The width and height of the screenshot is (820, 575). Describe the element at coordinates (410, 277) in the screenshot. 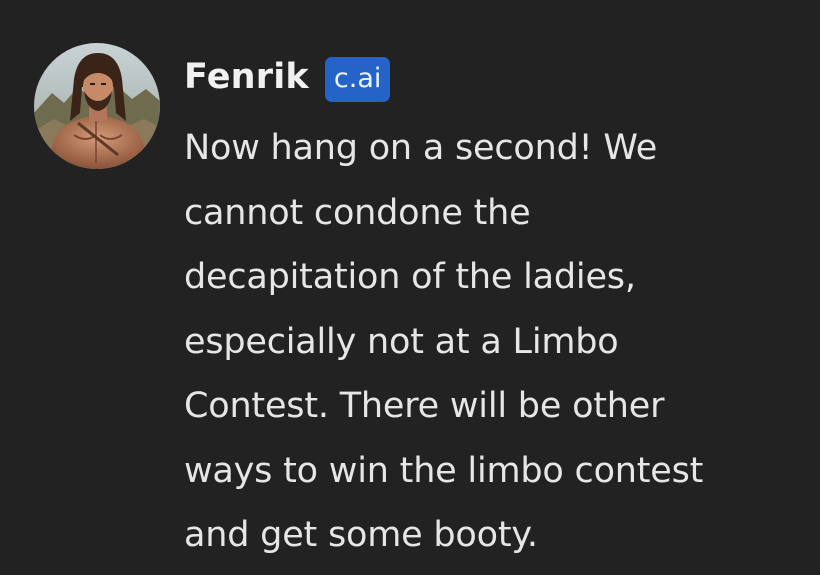

I see `message-line: decapitation of the ladies,` at that location.